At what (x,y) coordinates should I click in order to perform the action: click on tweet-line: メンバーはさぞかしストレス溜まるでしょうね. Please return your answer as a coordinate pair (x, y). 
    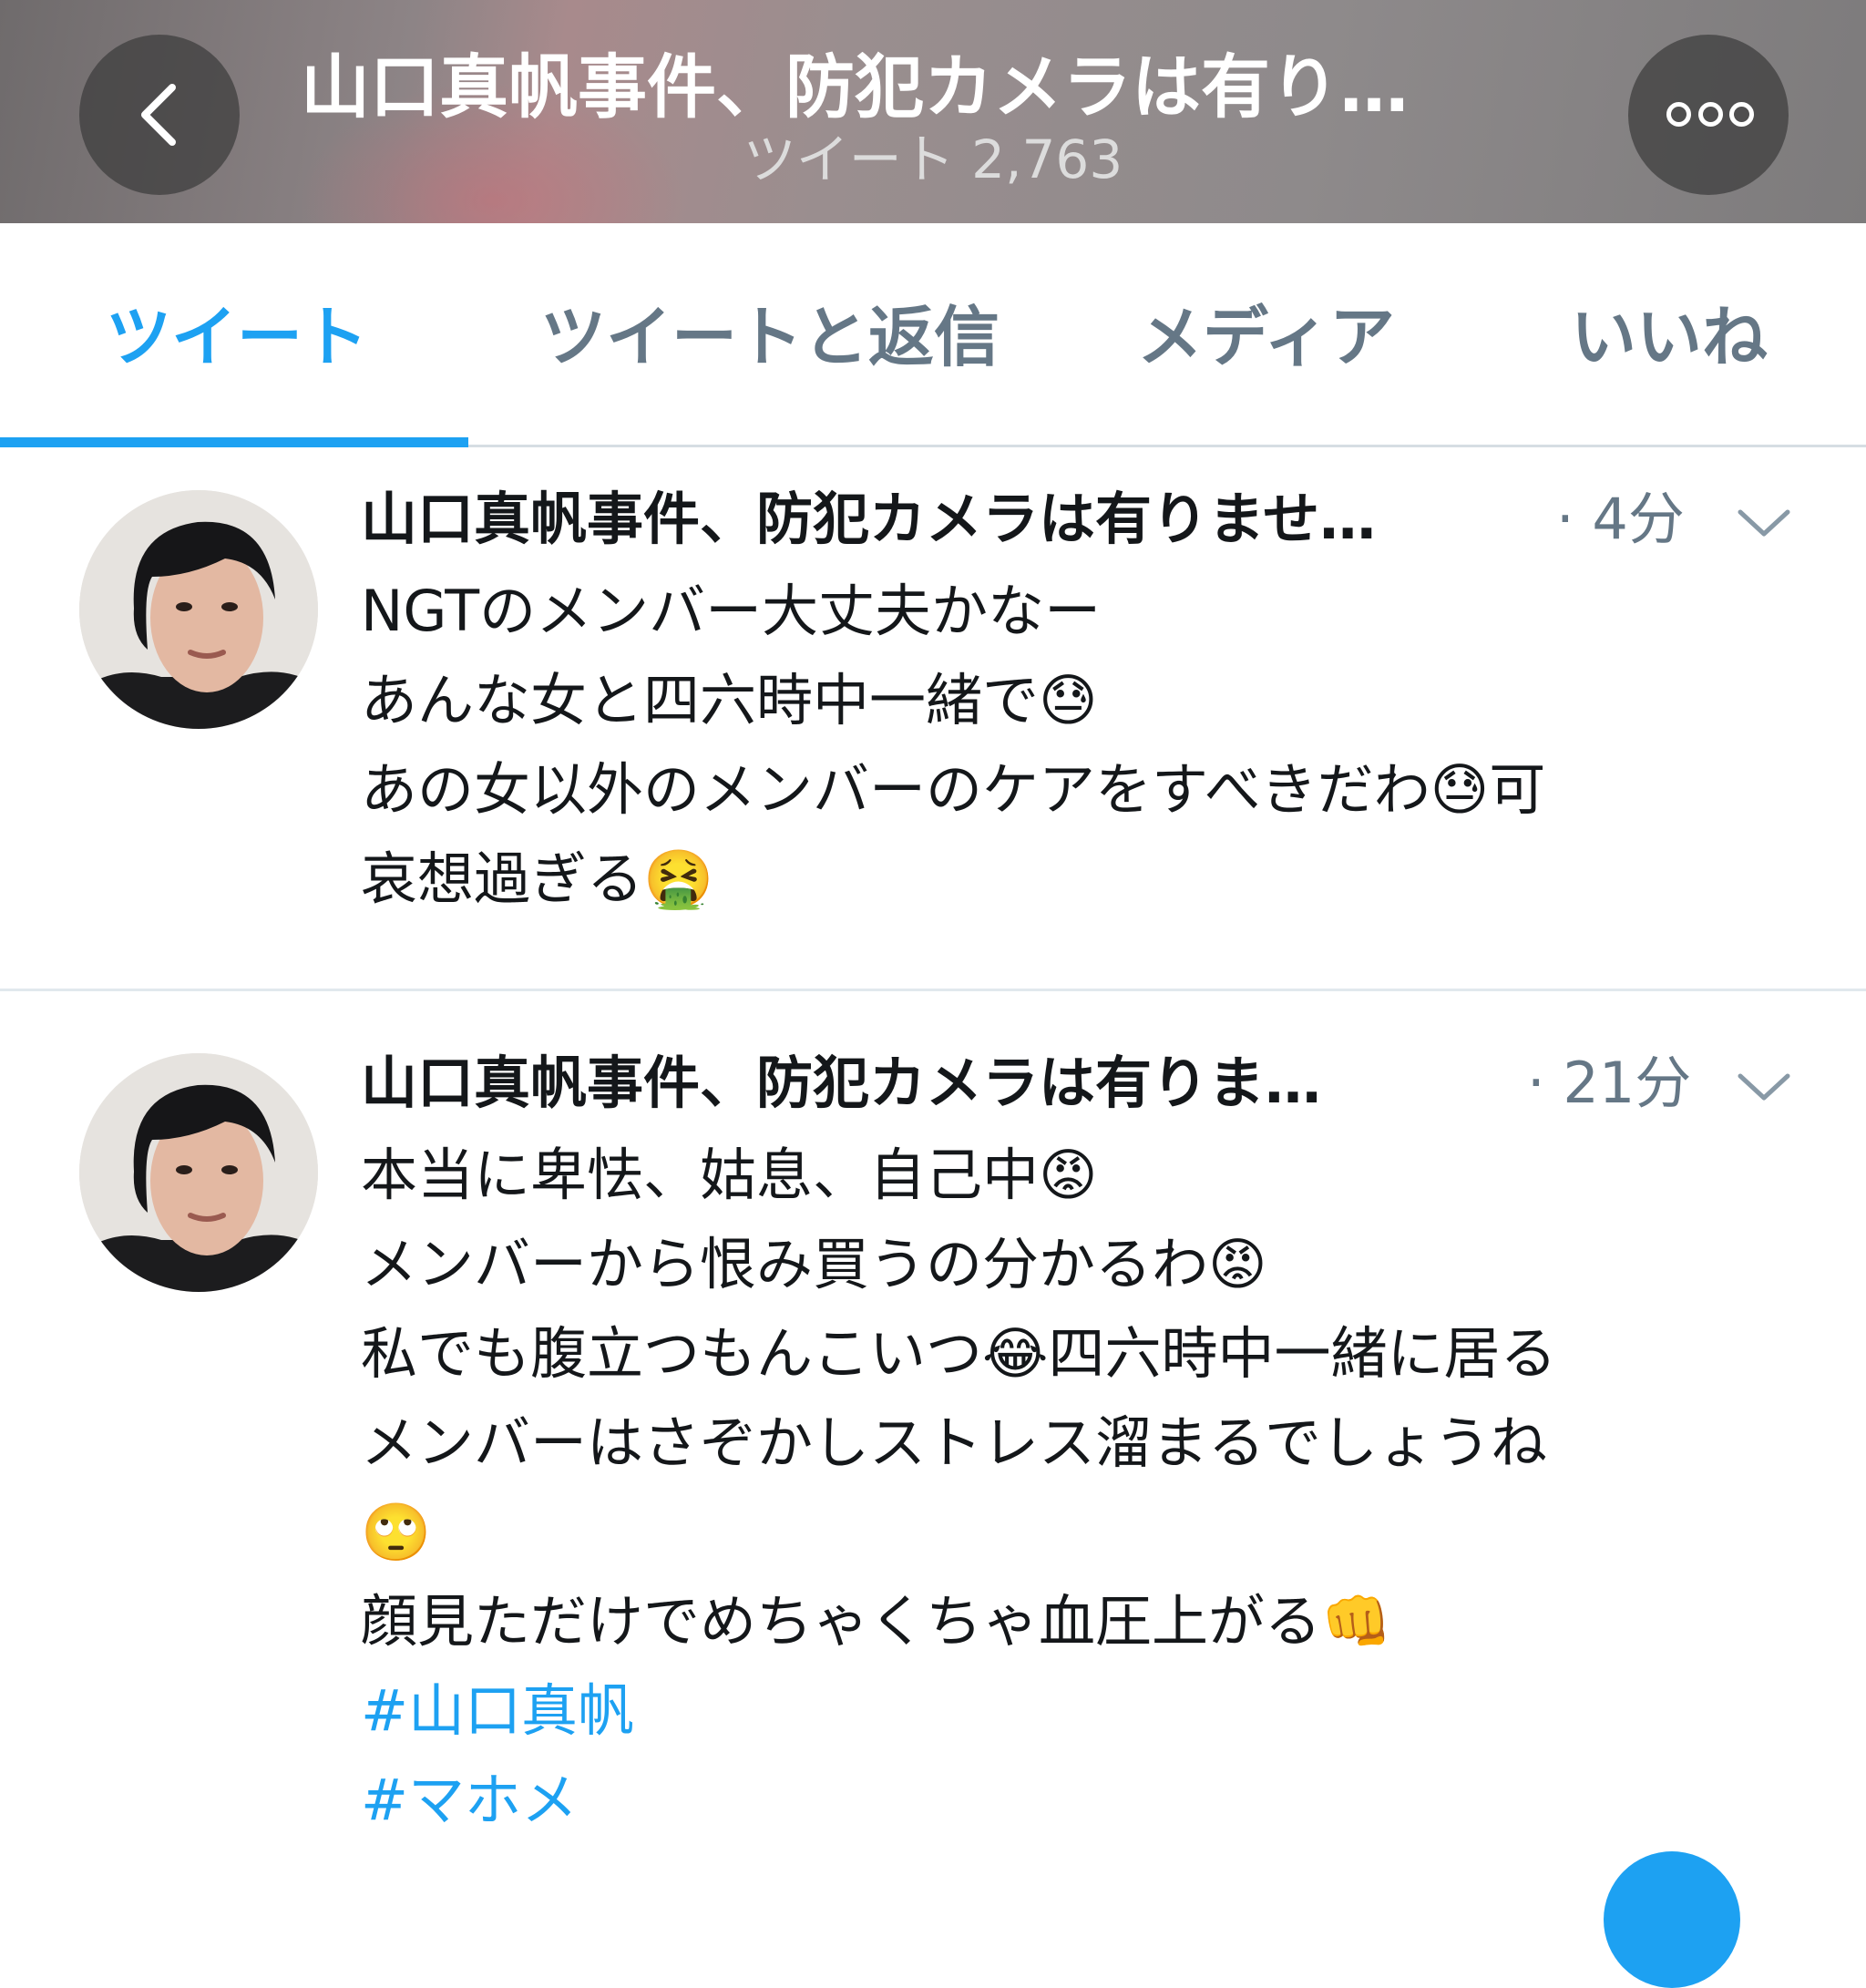
    Looking at the image, I should click on (954, 1442).